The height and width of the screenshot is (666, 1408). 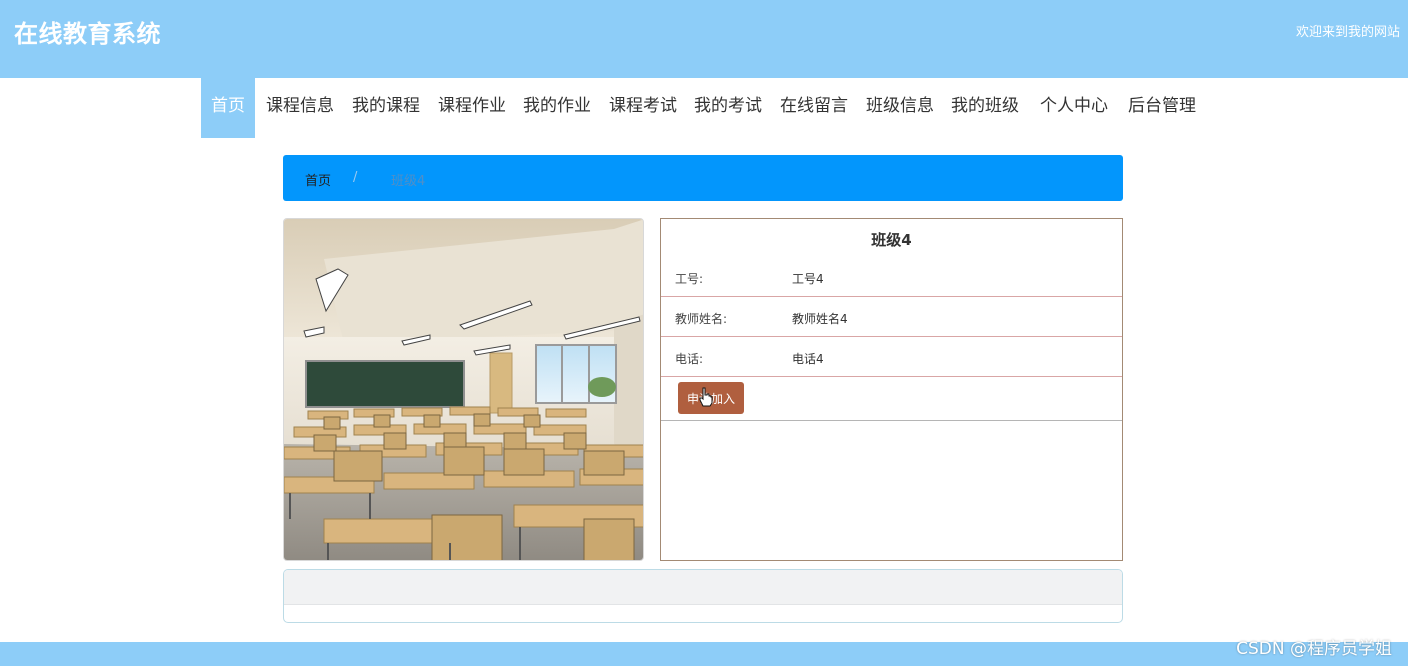 I want to click on comment-panel-header, so click(x=703, y=587).